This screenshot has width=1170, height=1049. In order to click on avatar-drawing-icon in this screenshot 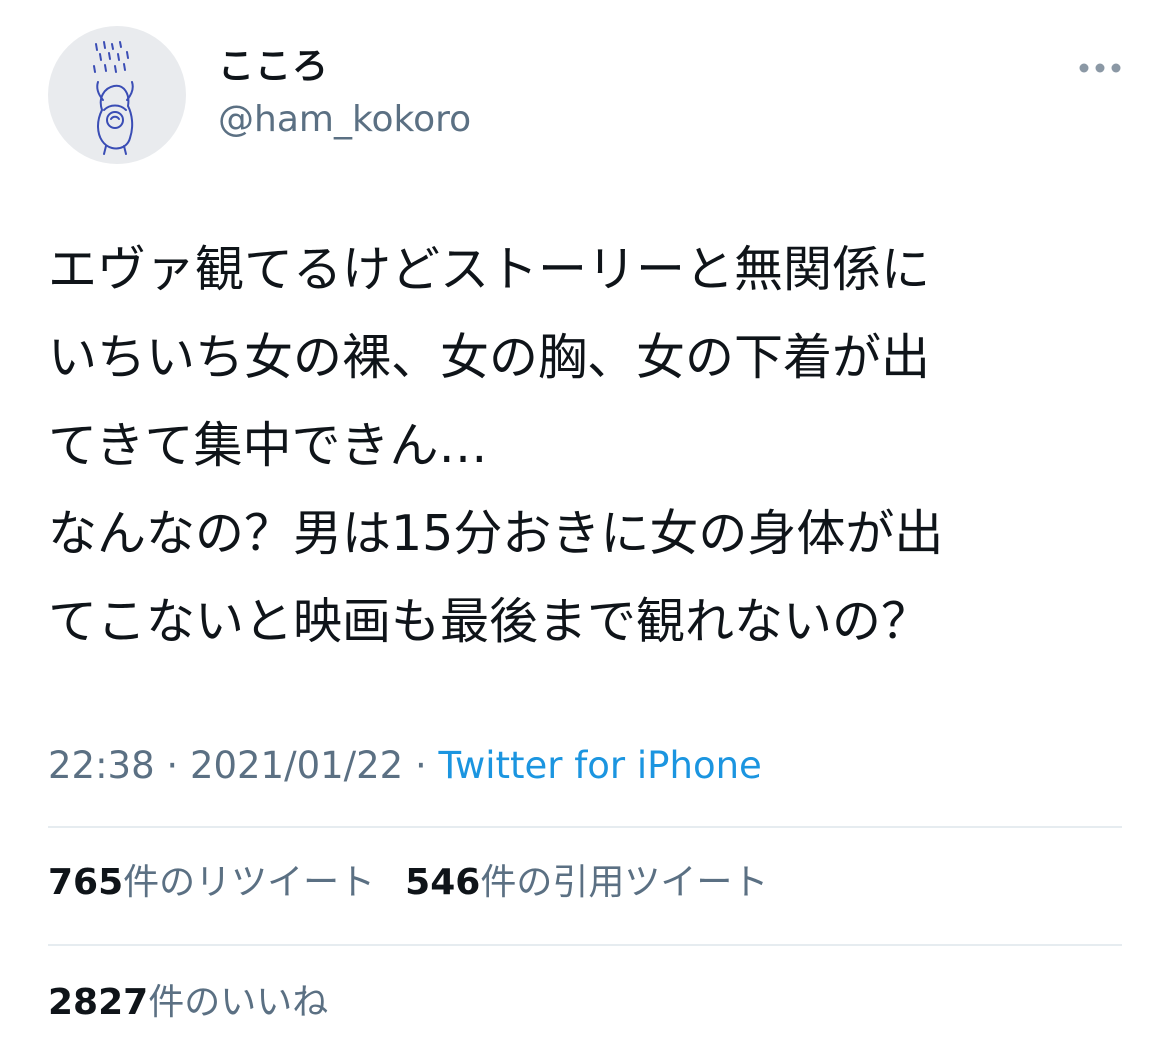, I will do `click(113, 98)`.